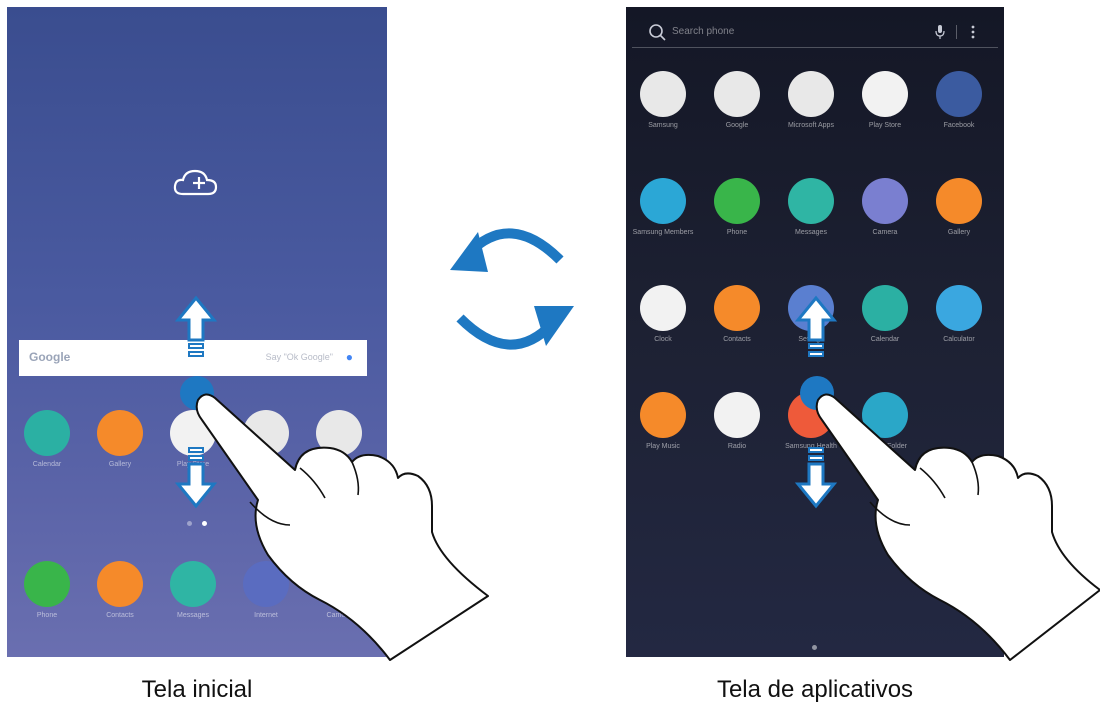 This screenshot has width=1100, height=715. Describe the element at coordinates (816, 478) in the screenshot. I see `swipe-down-arrow-apps` at that location.